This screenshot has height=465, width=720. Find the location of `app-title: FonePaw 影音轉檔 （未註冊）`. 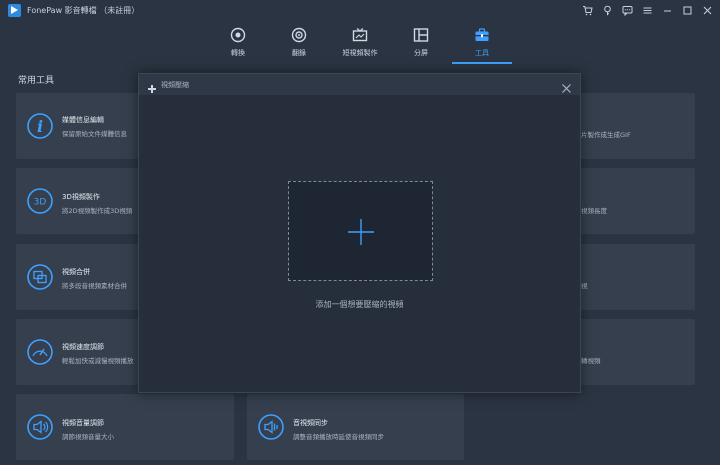

app-title: FonePaw 影音轉檔 （未註冊） is located at coordinates (83, 10).